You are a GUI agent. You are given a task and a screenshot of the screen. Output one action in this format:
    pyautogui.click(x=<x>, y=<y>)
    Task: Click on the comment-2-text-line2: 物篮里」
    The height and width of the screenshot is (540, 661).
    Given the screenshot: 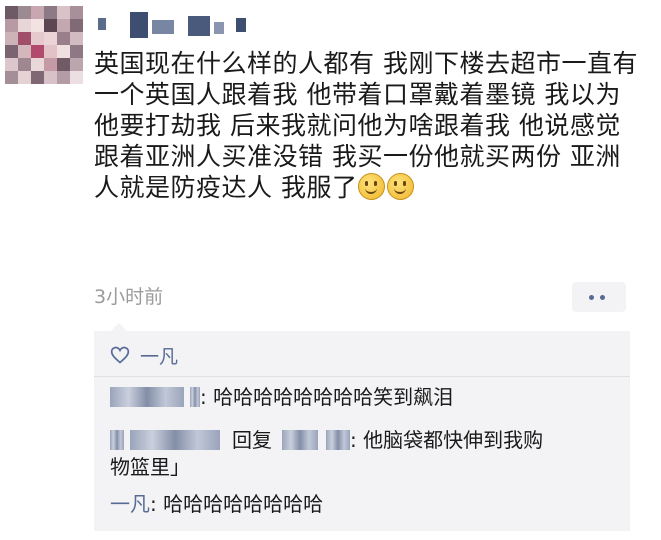 What is the action you would take?
    pyautogui.click(x=150, y=467)
    